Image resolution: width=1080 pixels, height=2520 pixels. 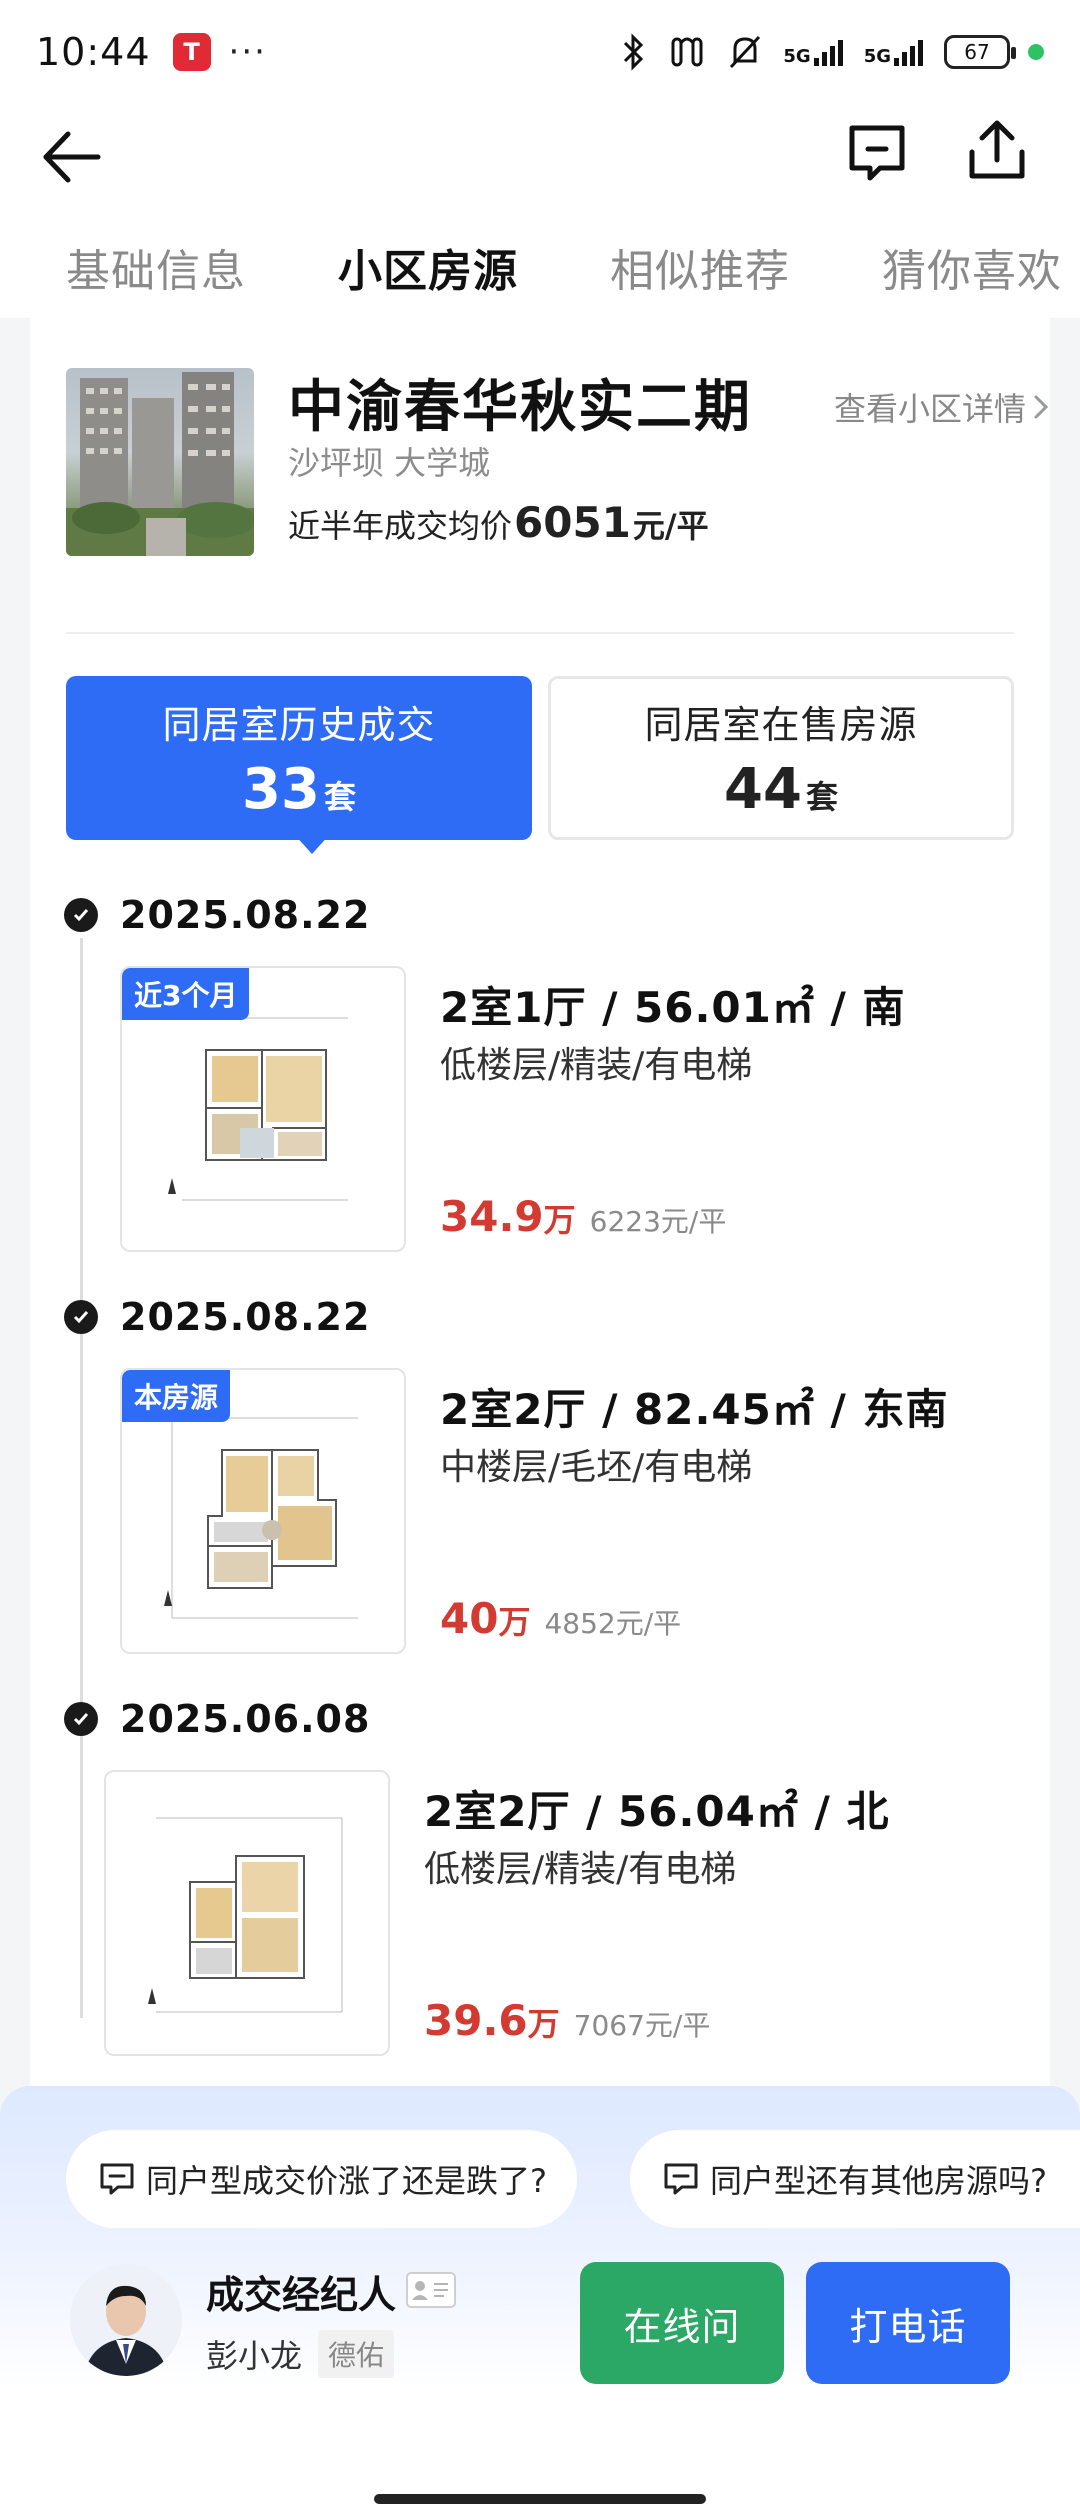 What do you see at coordinates (1041, 407) in the screenshot?
I see `chevron-right-icon` at bounding box center [1041, 407].